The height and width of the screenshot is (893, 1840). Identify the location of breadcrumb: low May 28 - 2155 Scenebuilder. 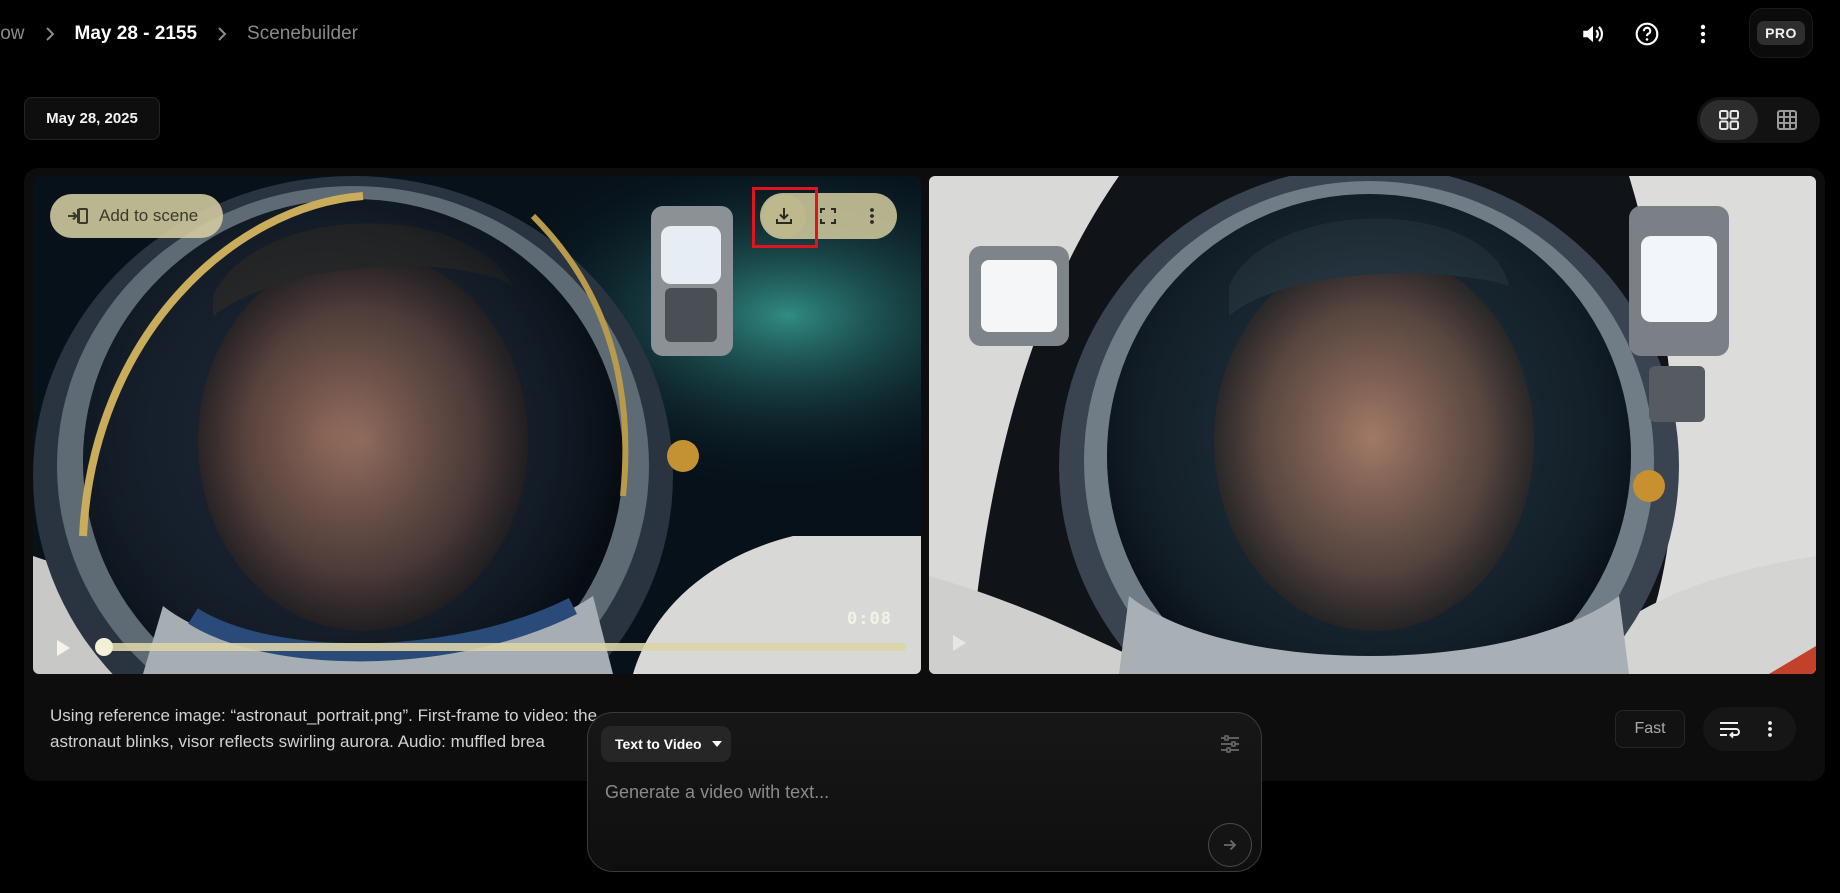
(179, 34).